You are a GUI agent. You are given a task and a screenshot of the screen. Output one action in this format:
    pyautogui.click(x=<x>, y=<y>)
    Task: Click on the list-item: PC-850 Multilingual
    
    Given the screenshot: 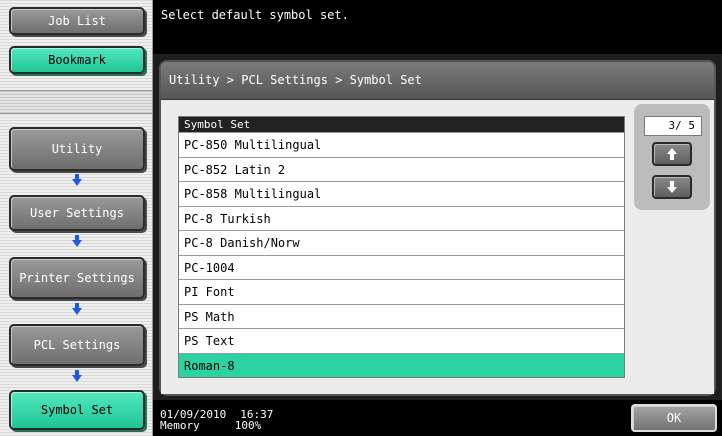 What is the action you would take?
    pyautogui.click(x=401, y=144)
    